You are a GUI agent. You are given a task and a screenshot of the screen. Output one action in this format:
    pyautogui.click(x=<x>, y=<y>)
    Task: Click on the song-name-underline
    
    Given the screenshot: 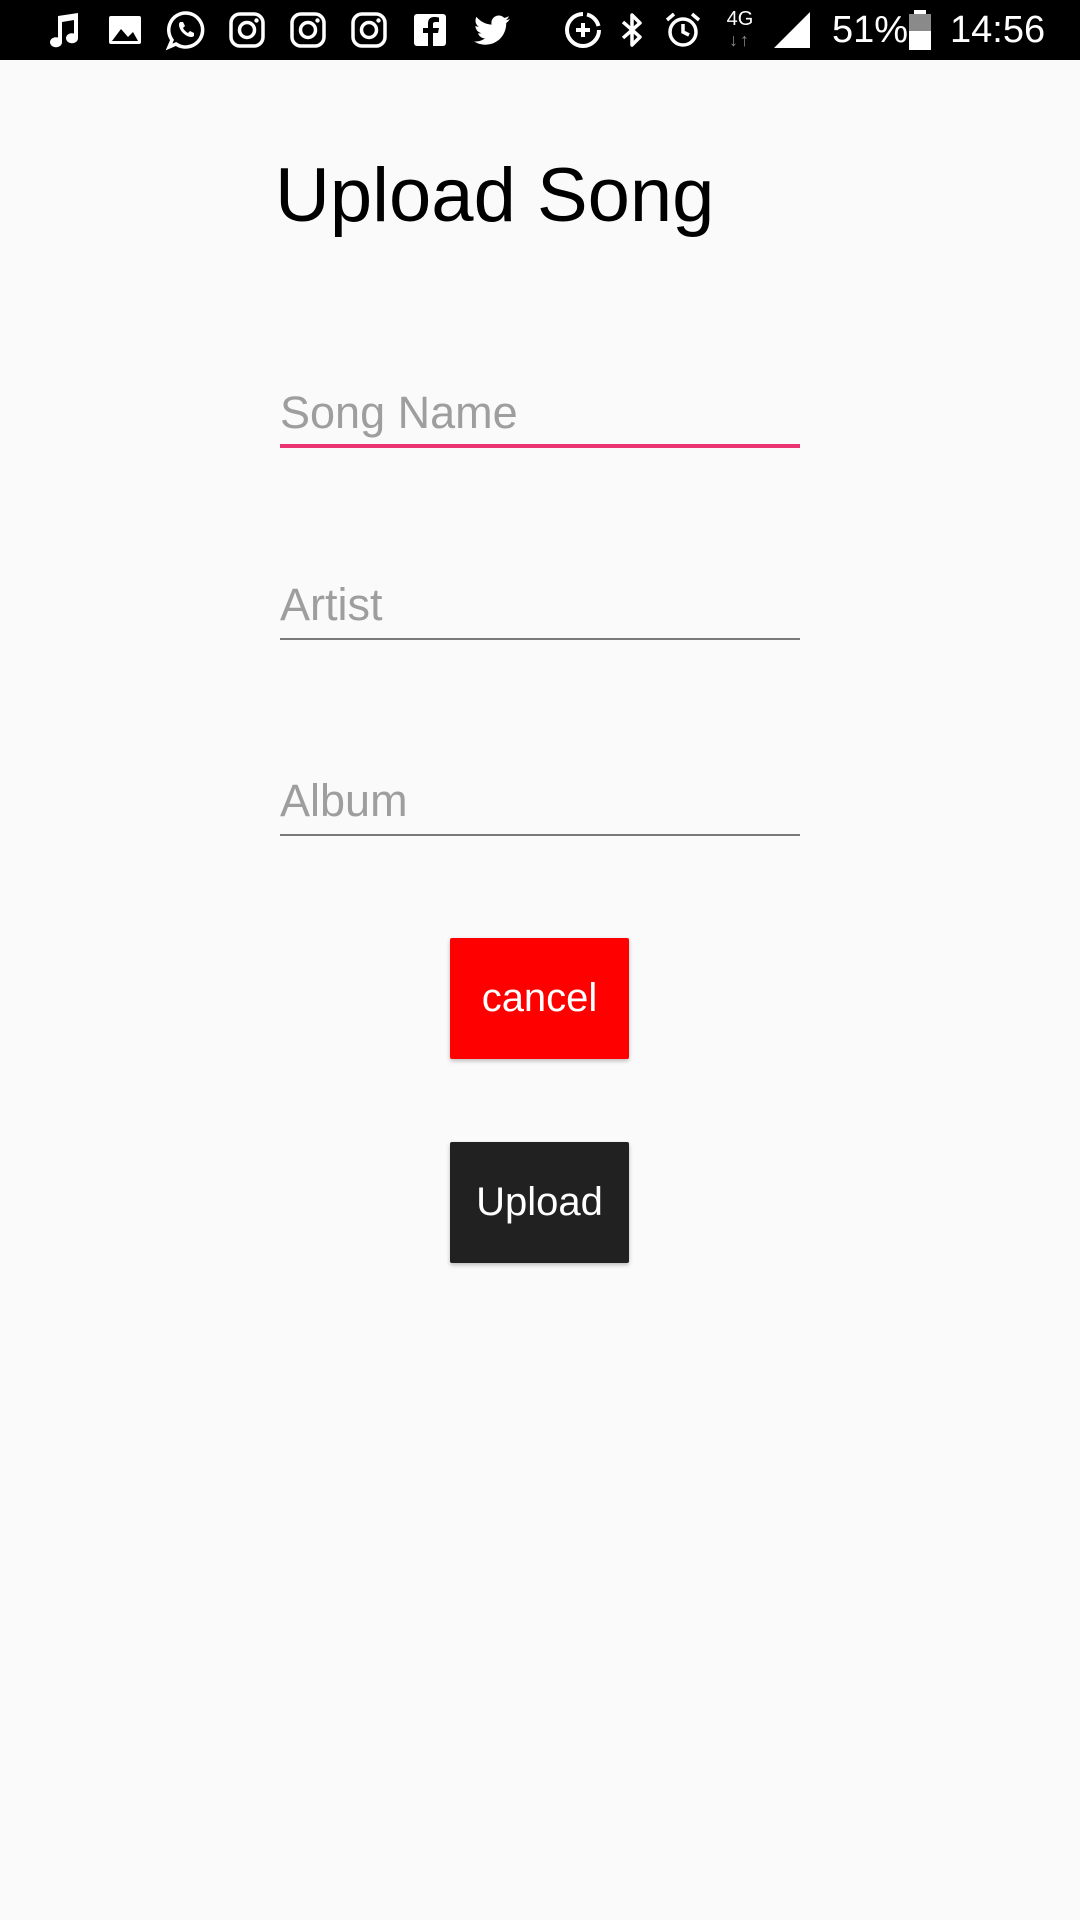 What is the action you would take?
    pyautogui.click(x=540, y=446)
    